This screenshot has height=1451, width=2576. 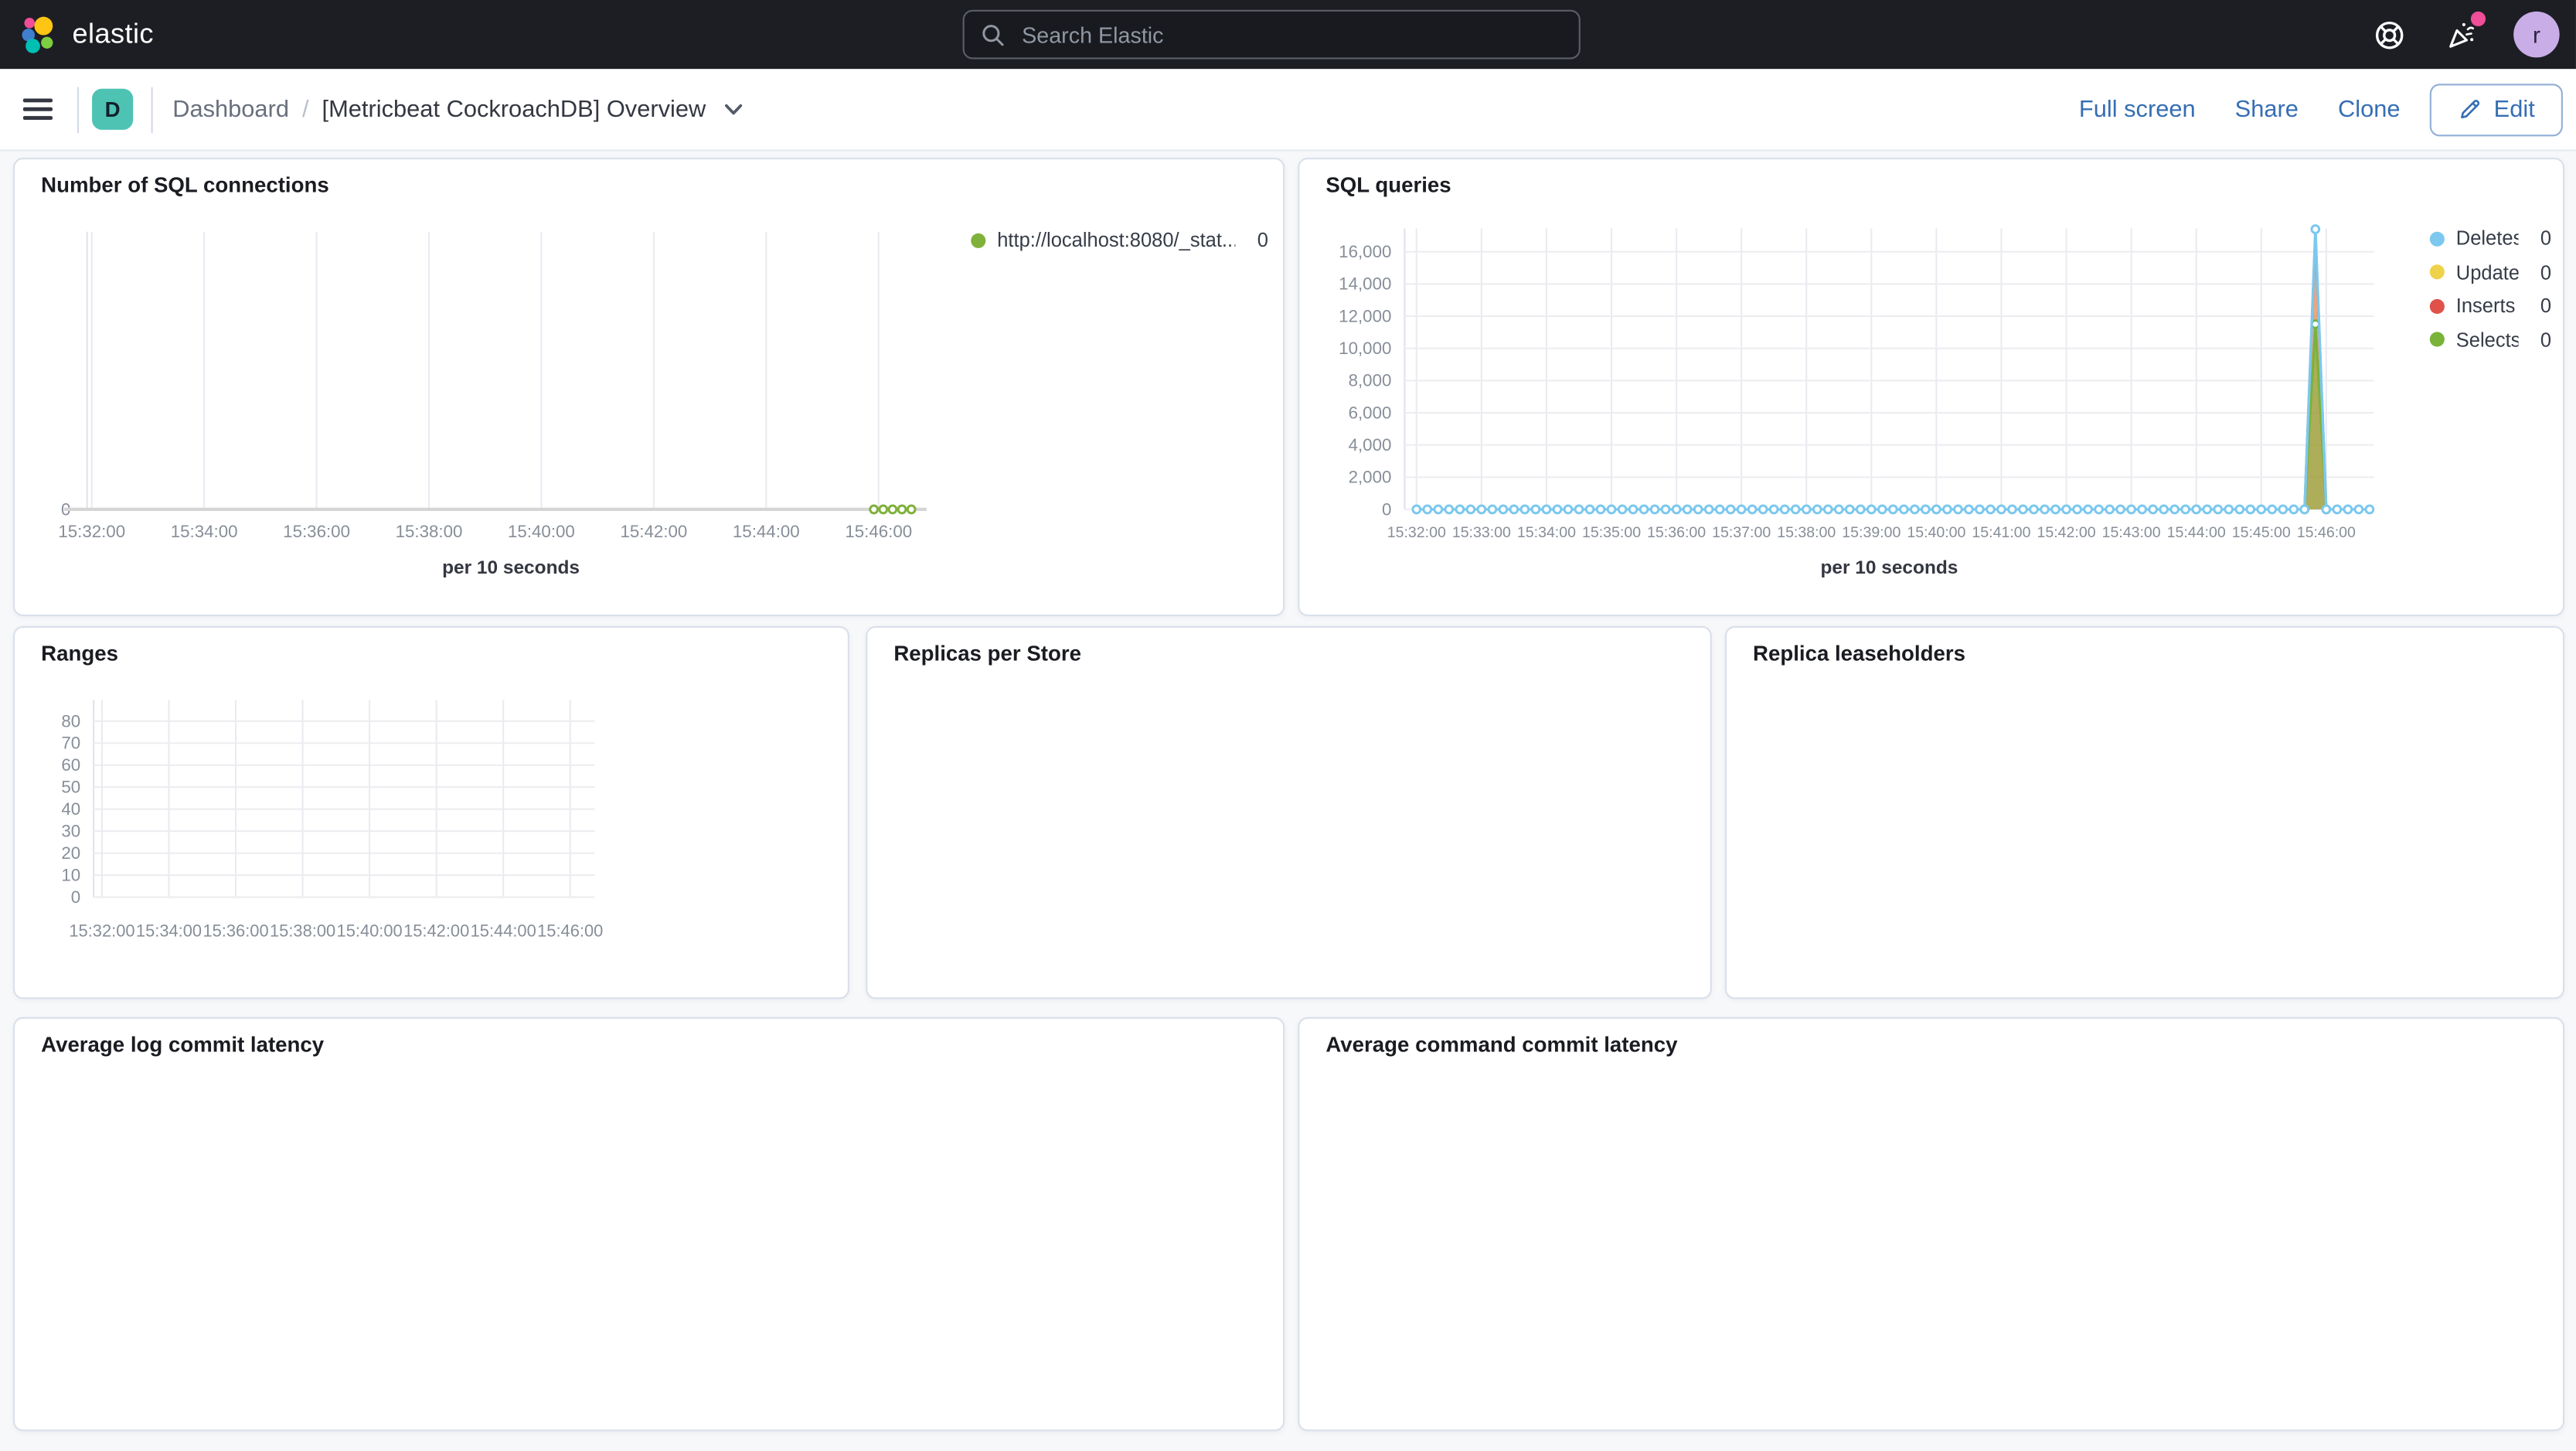 I want to click on svg-text: 15:43:00, so click(x=2131, y=532).